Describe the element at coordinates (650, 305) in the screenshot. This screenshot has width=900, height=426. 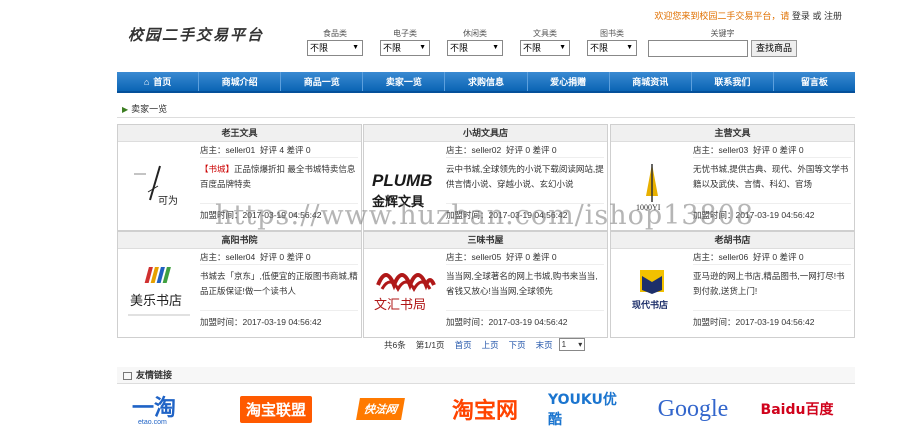
I see `logo-text: 现代书店` at that location.